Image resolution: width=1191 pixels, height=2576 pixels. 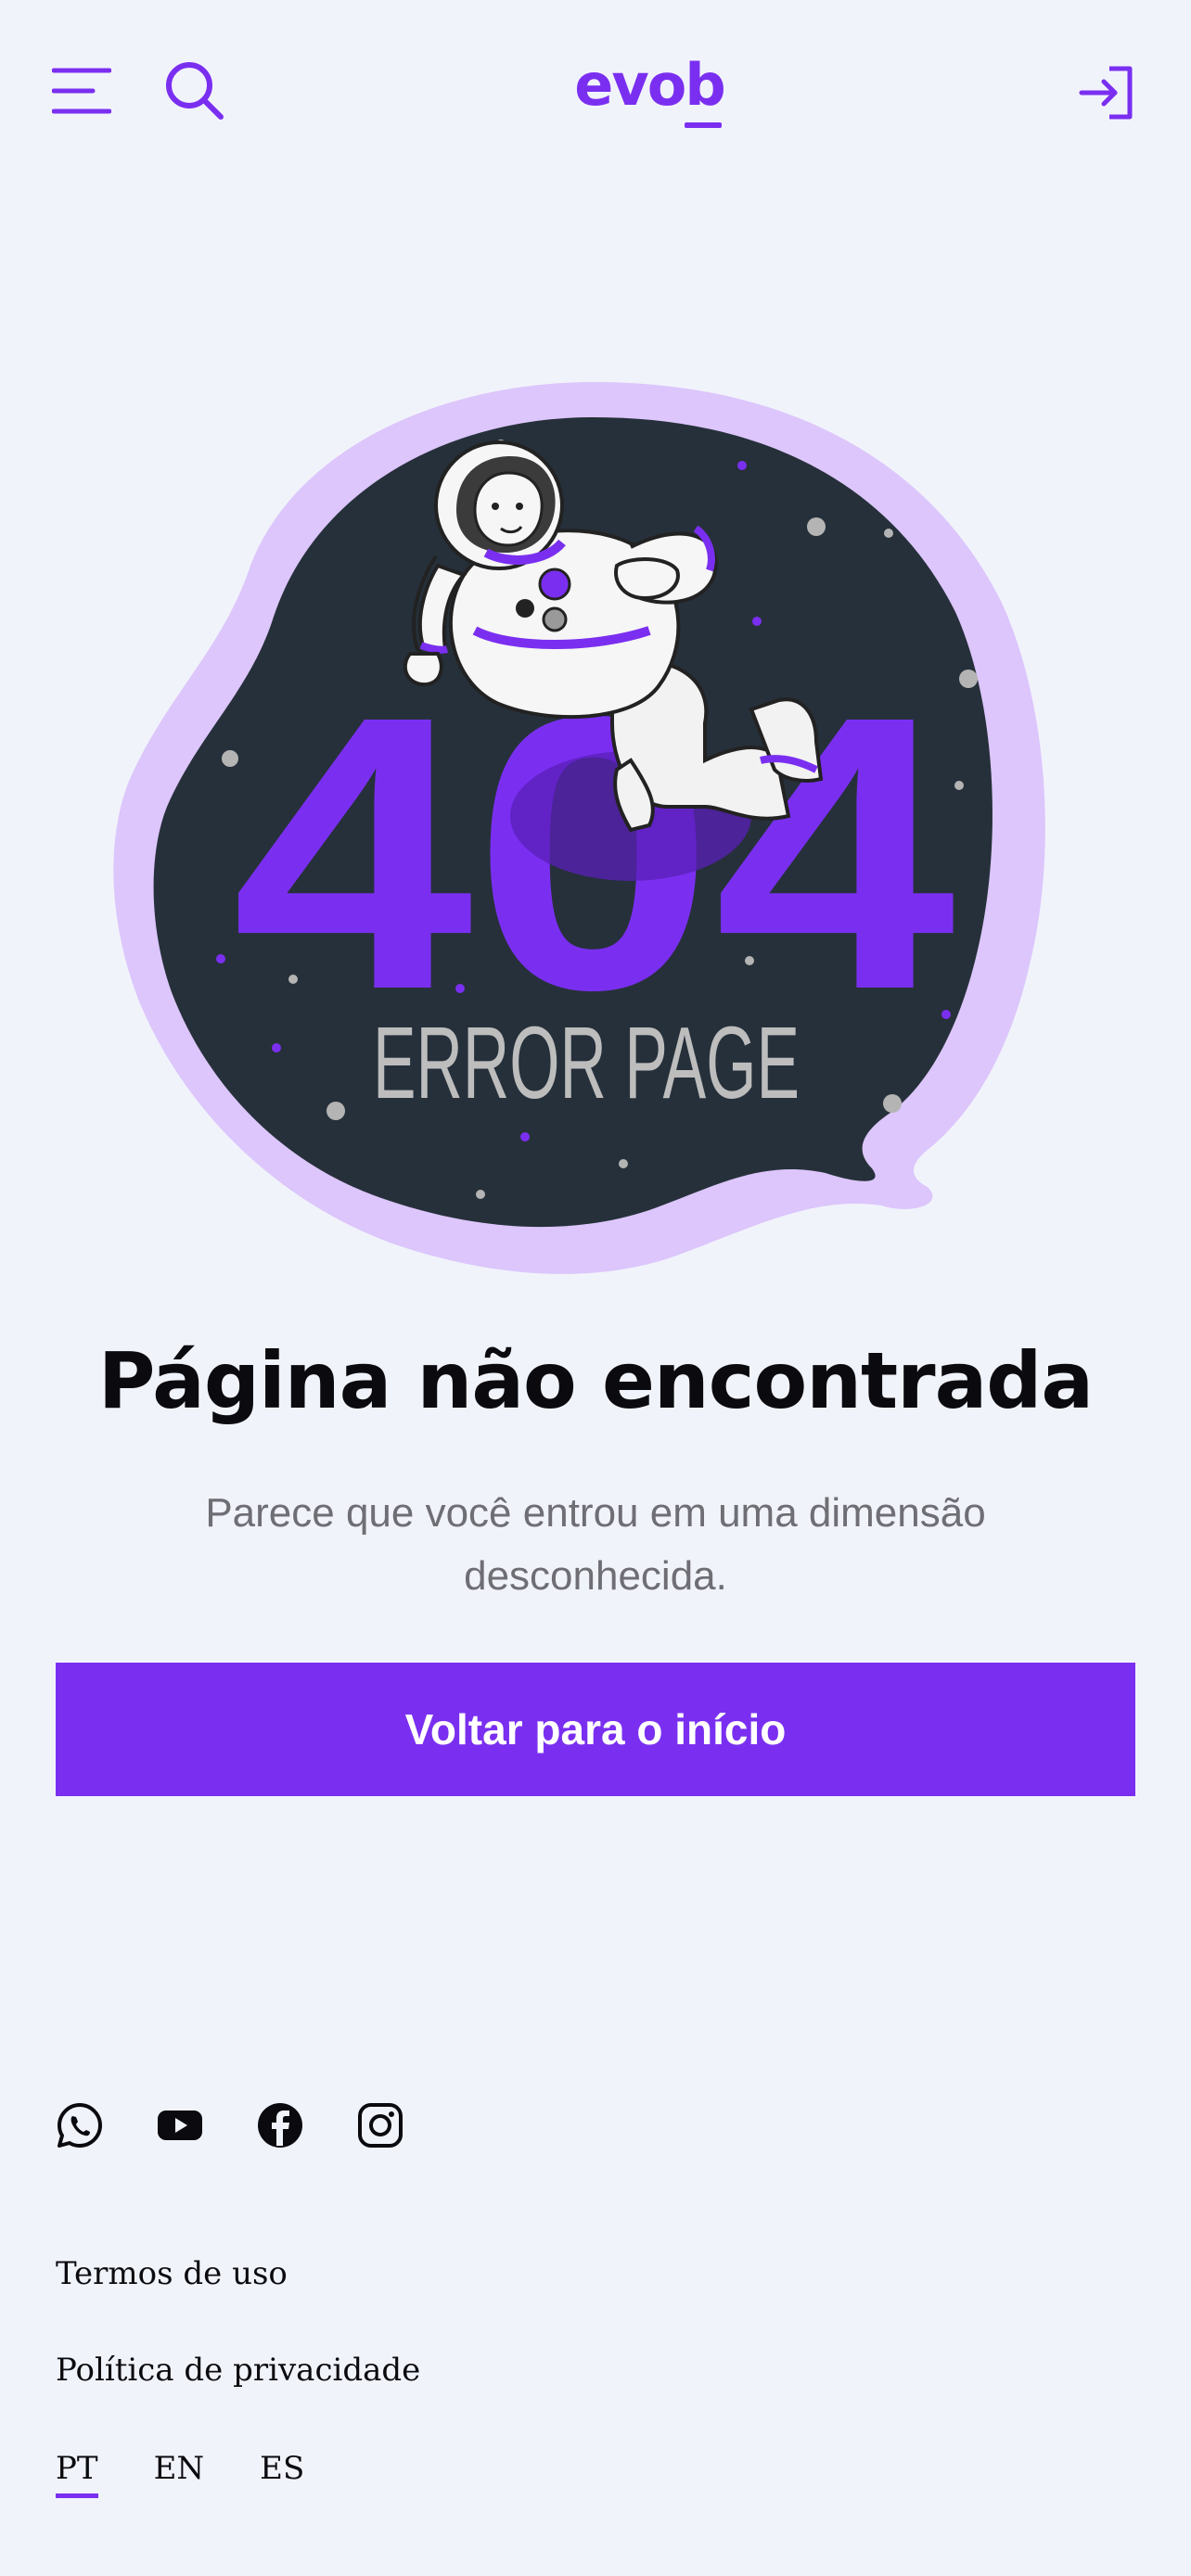 I want to click on logo-text: evob, so click(x=649, y=85).